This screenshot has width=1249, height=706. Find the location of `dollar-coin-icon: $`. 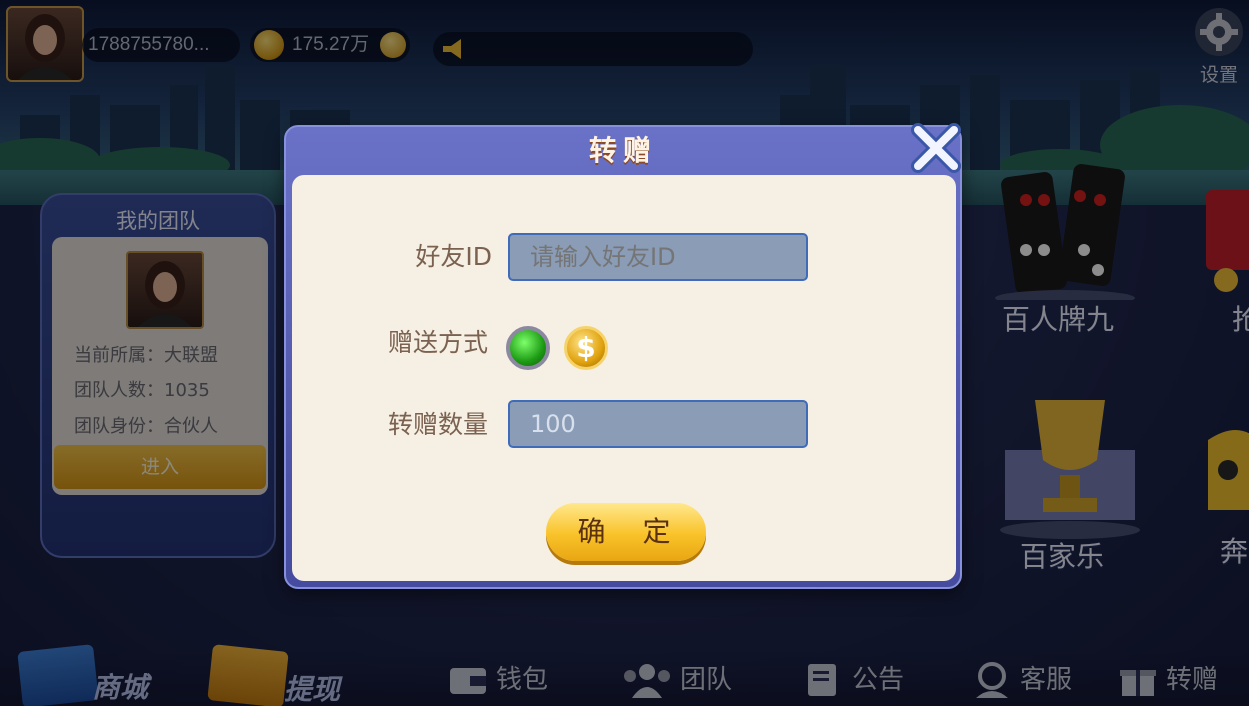

dollar-coin-icon: $ is located at coordinates (586, 347).